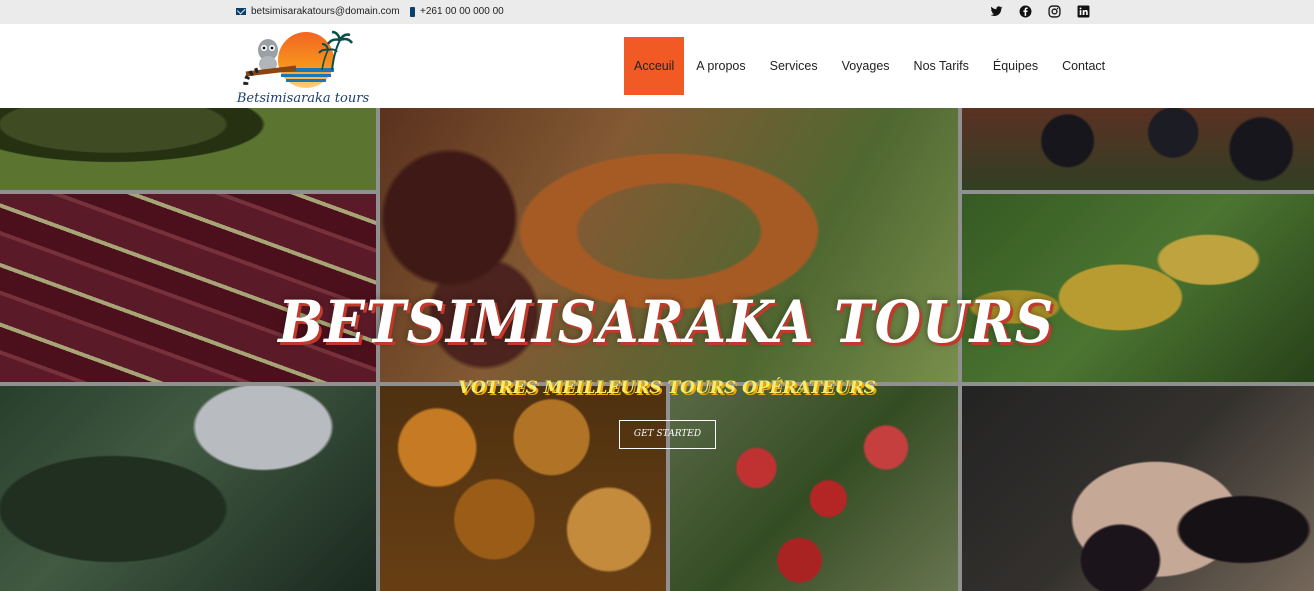 The width and height of the screenshot is (1314, 591). I want to click on twitter-icon, so click(996, 11).